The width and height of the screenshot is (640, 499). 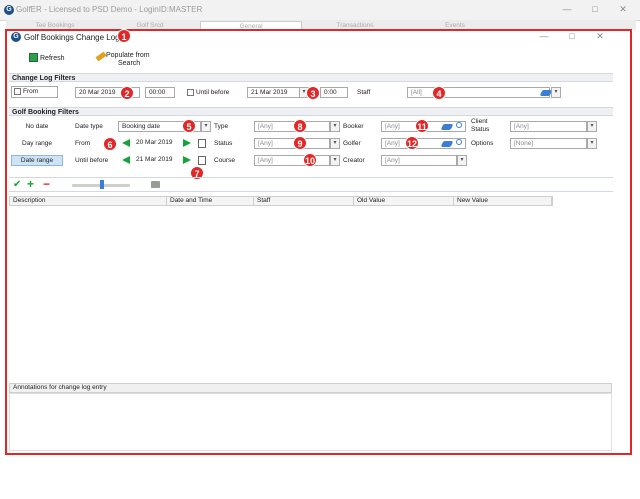 What do you see at coordinates (567, 9) in the screenshot?
I see `minimize-icon: —` at bounding box center [567, 9].